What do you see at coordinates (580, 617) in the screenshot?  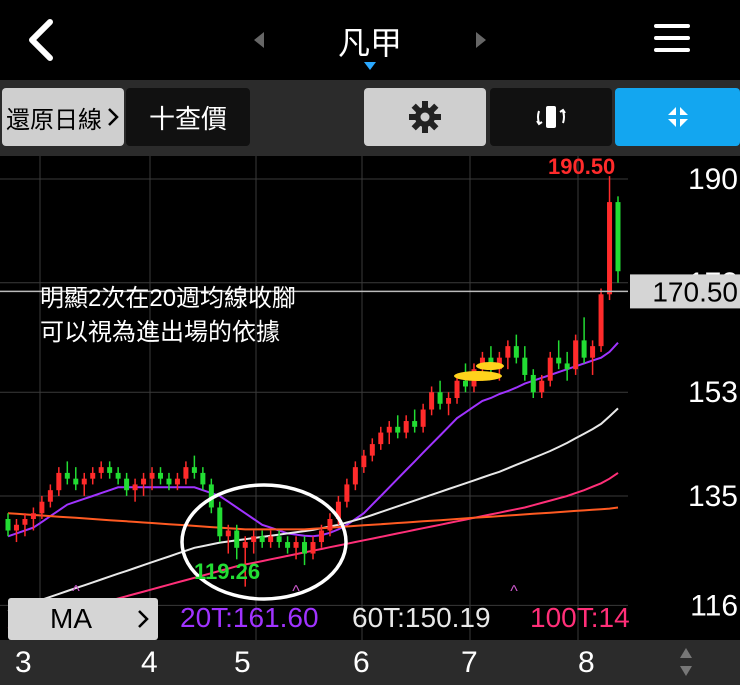 I see `ma100-legend: 100T:14` at bounding box center [580, 617].